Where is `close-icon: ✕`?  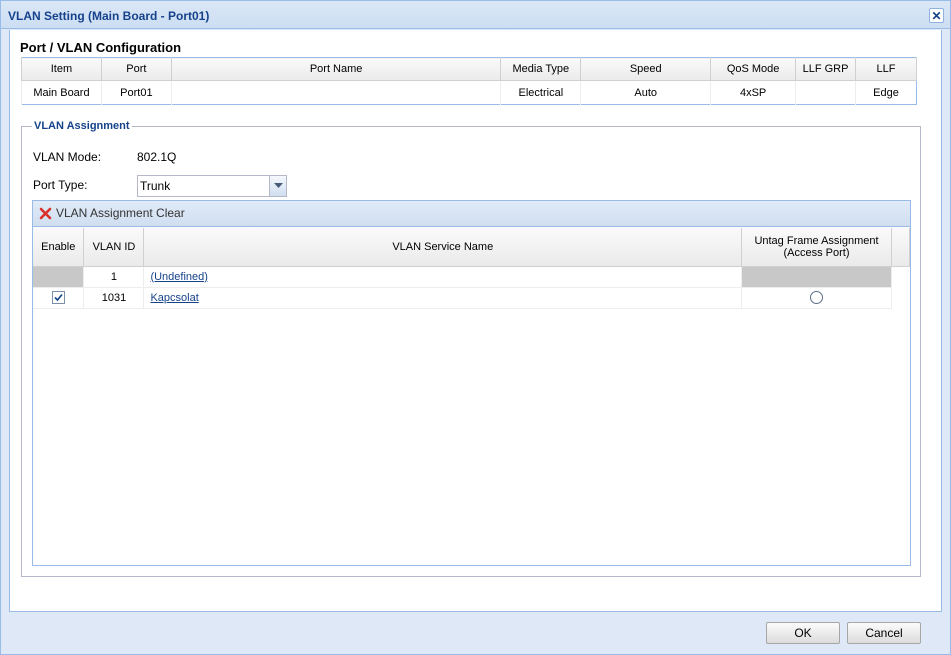
close-icon: ✕ is located at coordinates (936, 15).